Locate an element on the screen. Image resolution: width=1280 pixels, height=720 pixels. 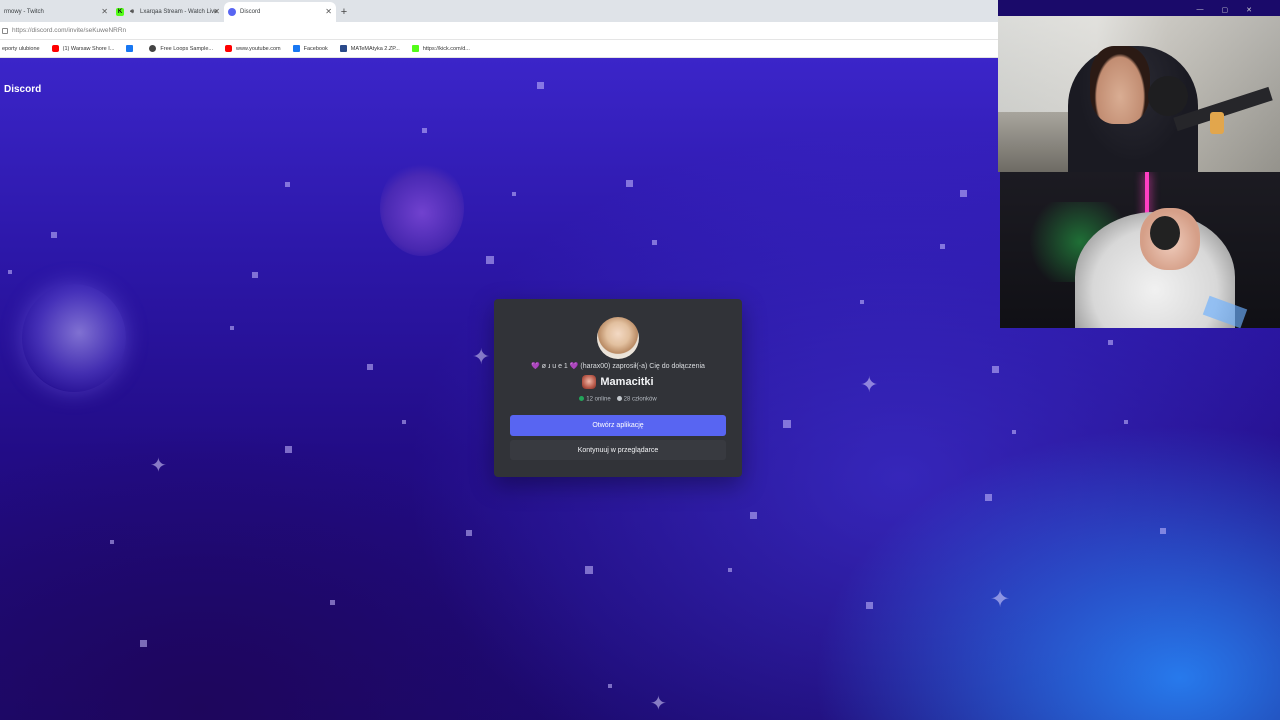
discord-logo: Discord is located at coordinates (22, 89).